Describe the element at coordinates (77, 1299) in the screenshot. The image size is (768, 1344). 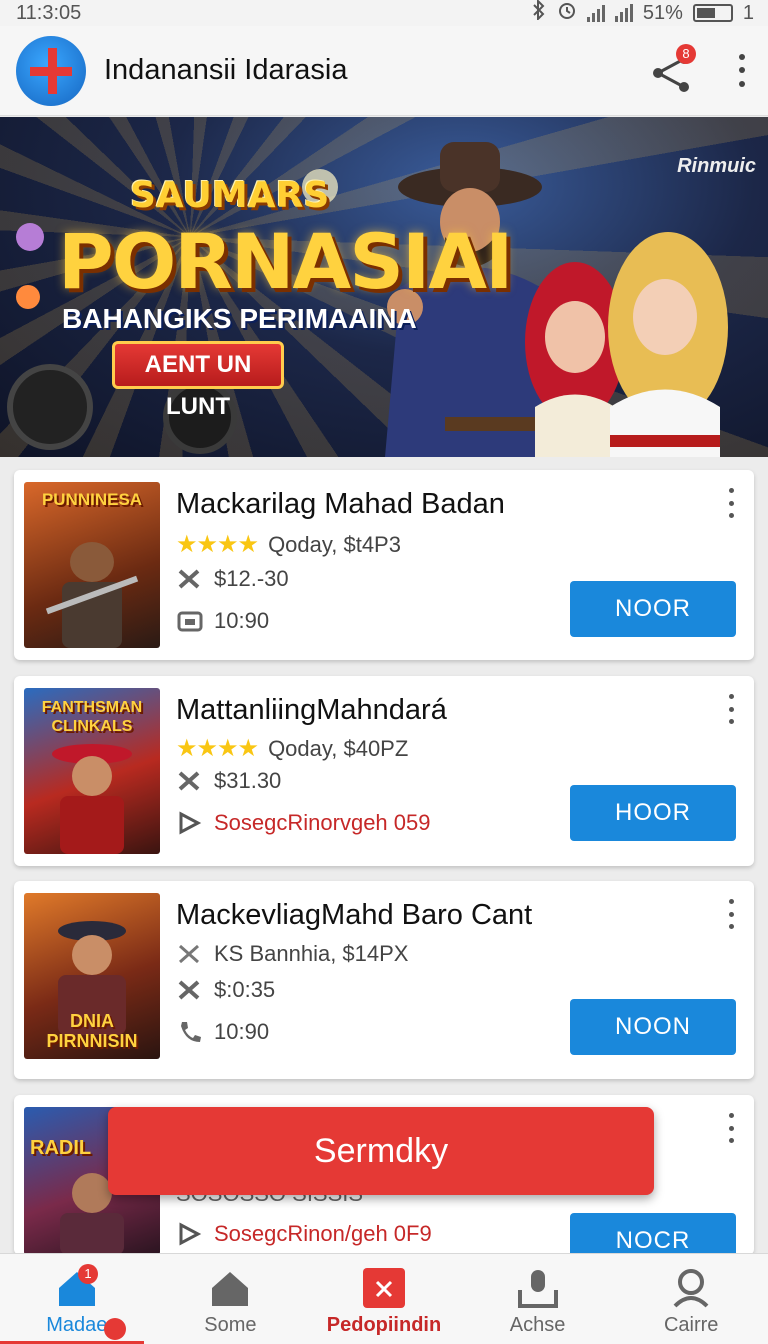
I see `nav-item-madae: 1 Madae` at that location.